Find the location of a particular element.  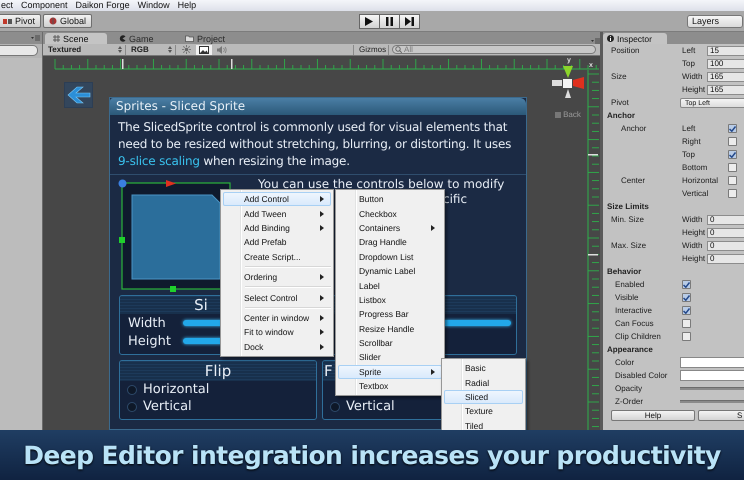

menu-item: Fit to window is located at coordinates (277, 332).